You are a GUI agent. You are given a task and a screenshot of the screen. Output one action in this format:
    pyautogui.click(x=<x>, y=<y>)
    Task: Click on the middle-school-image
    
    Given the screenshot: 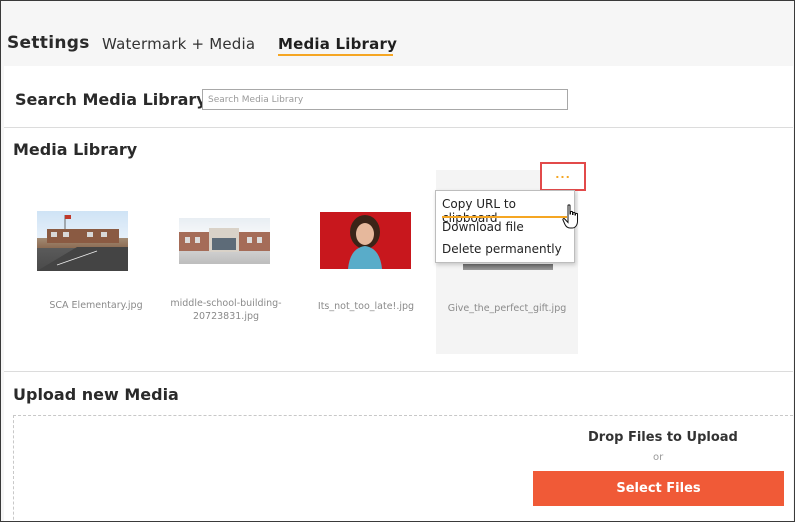 What is the action you would take?
    pyautogui.click(x=224, y=240)
    